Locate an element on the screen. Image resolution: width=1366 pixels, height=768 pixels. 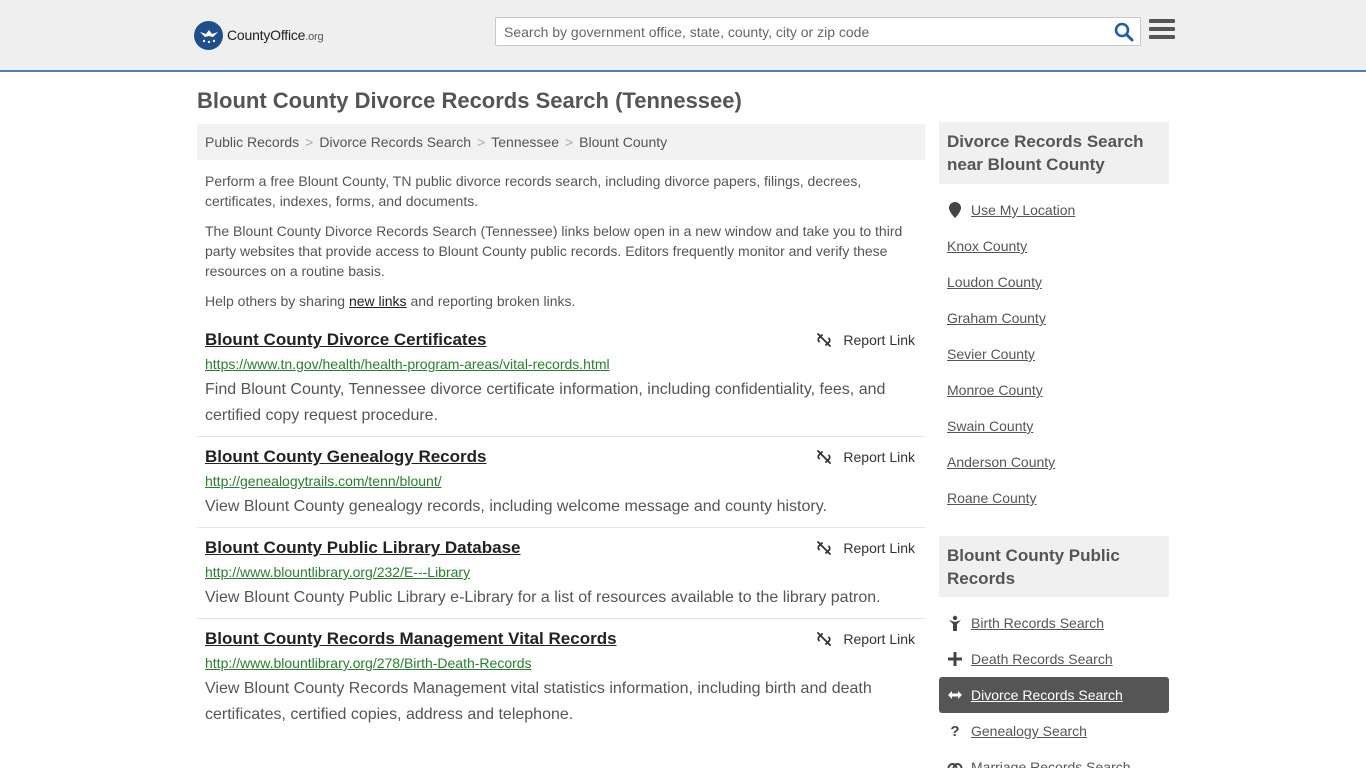
site-logo: CountyOffice.org is located at coordinates (259, 35).